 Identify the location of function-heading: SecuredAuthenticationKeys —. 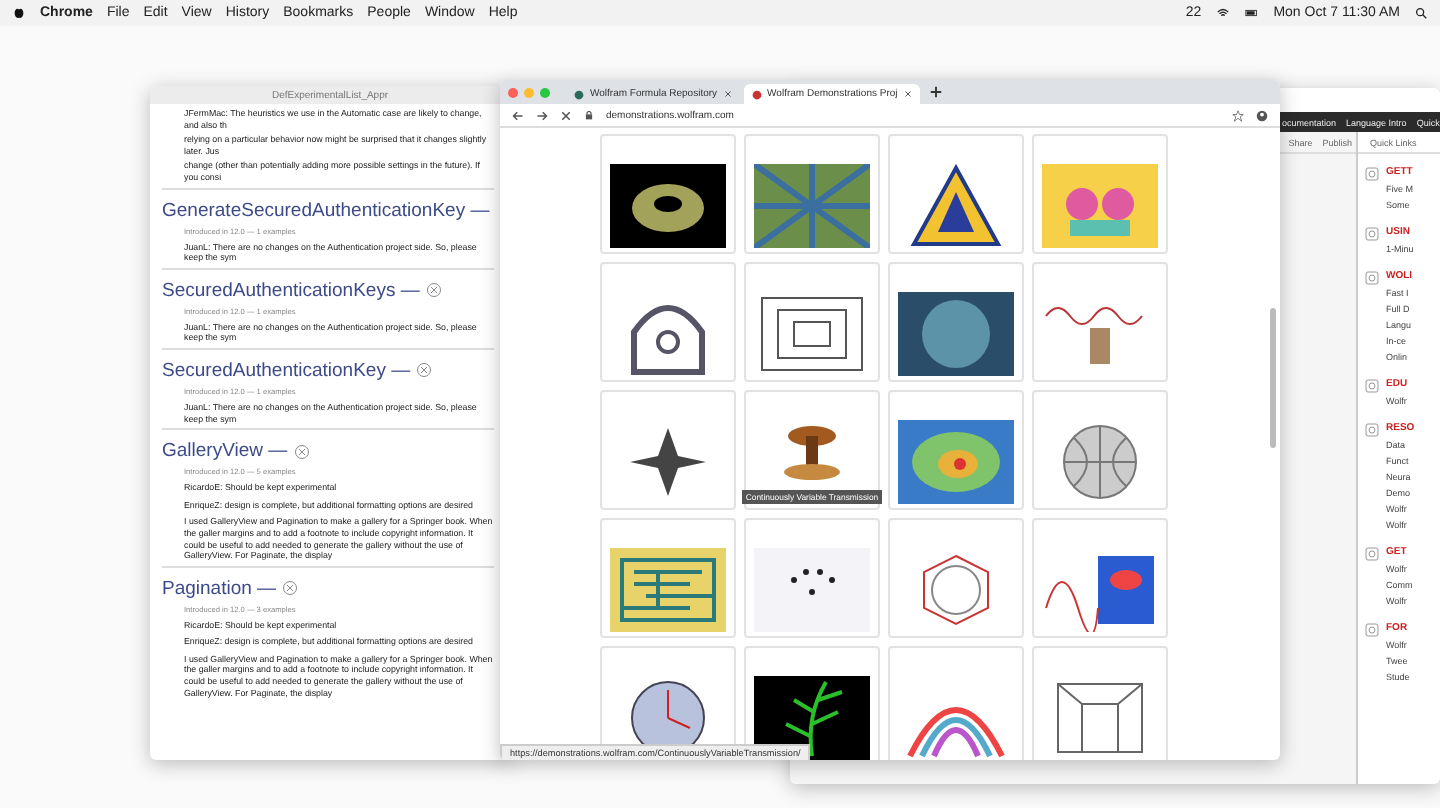
(291, 290).